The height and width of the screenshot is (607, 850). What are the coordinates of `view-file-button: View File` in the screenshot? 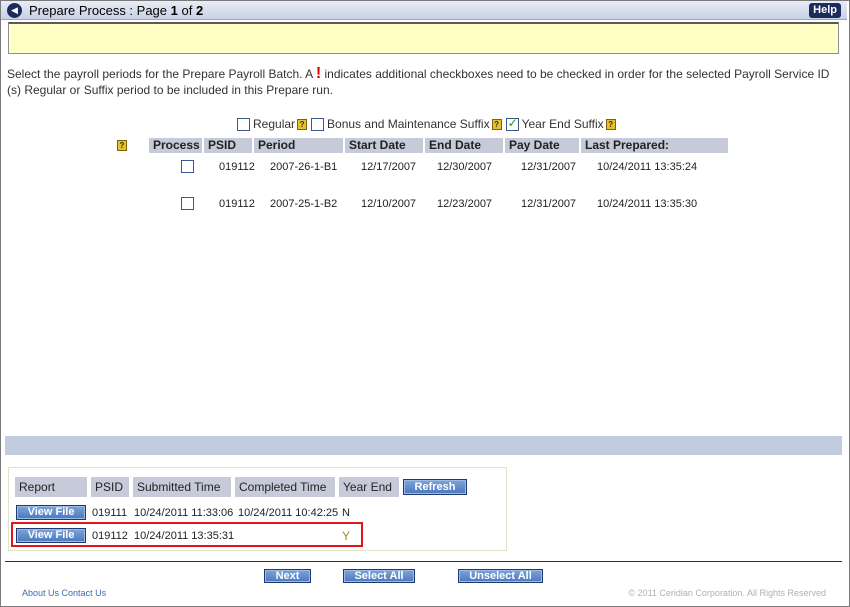 It's located at (51, 512).